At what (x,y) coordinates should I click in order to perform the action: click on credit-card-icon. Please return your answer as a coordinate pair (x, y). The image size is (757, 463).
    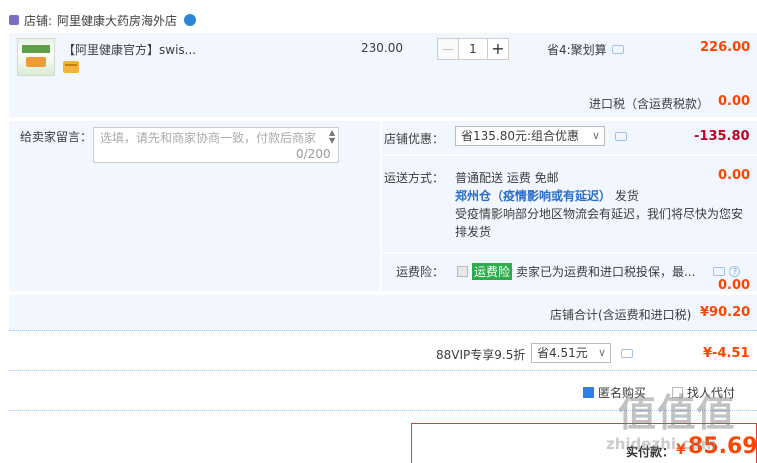
    Looking at the image, I should click on (71, 67).